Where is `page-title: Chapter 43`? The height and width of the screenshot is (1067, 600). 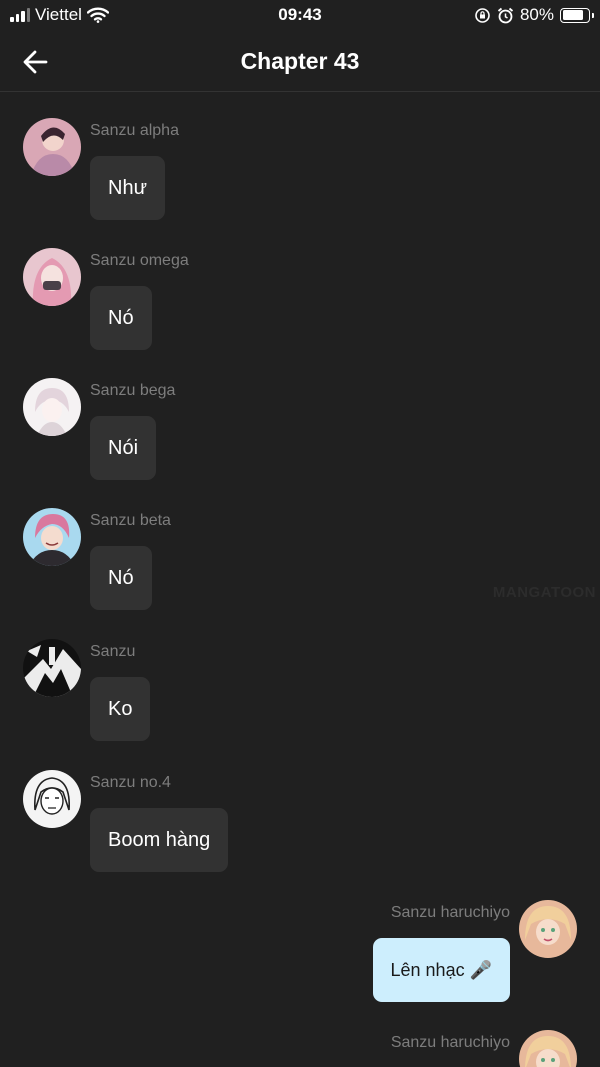
page-title: Chapter 43 is located at coordinates (300, 61).